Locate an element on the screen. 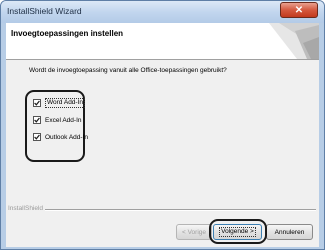  outlook-add-in-checkbox is located at coordinates (37, 137).